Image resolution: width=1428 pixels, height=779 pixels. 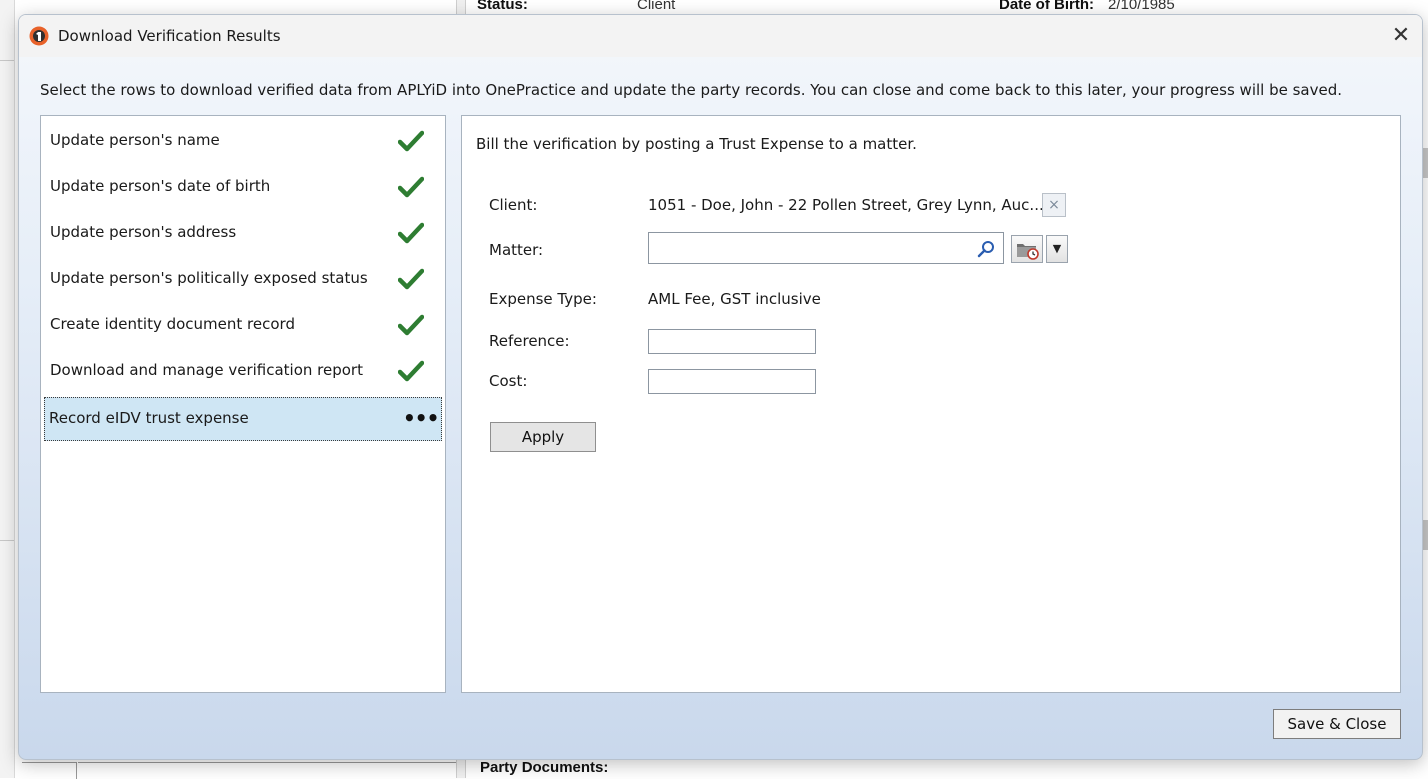 What do you see at coordinates (206, 370) in the screenshot?
I see `step-label: Download and manage verification report` at bounding box center [206, 370].